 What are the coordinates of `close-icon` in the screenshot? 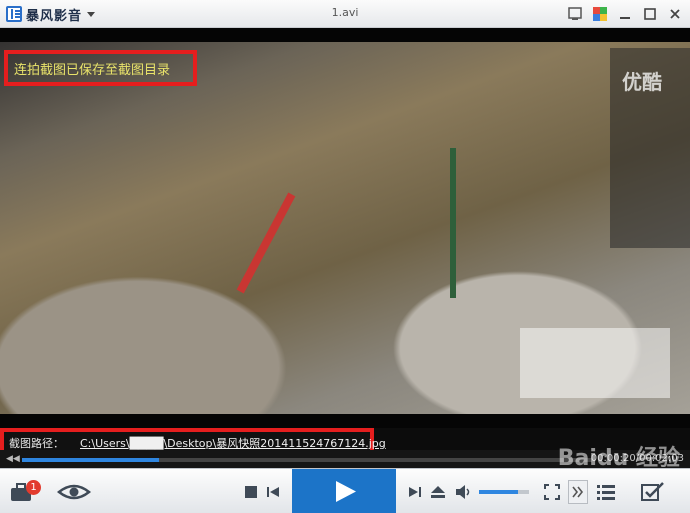 It's located at (675, 14).